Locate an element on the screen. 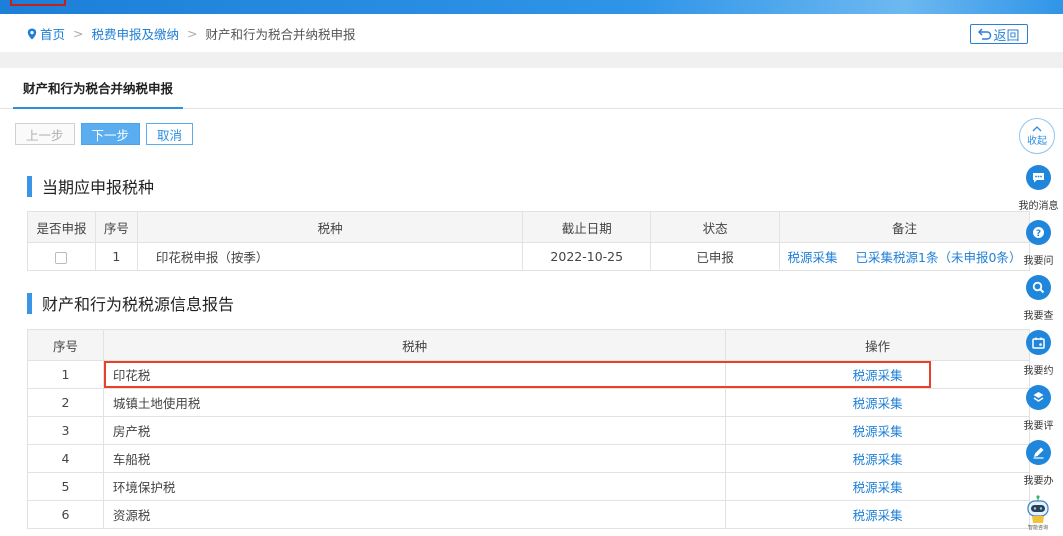 Image resolution: width=1063 pixels, height=536 pixels. tax-name: 环境保护税 is located at coordinates (414, 486).